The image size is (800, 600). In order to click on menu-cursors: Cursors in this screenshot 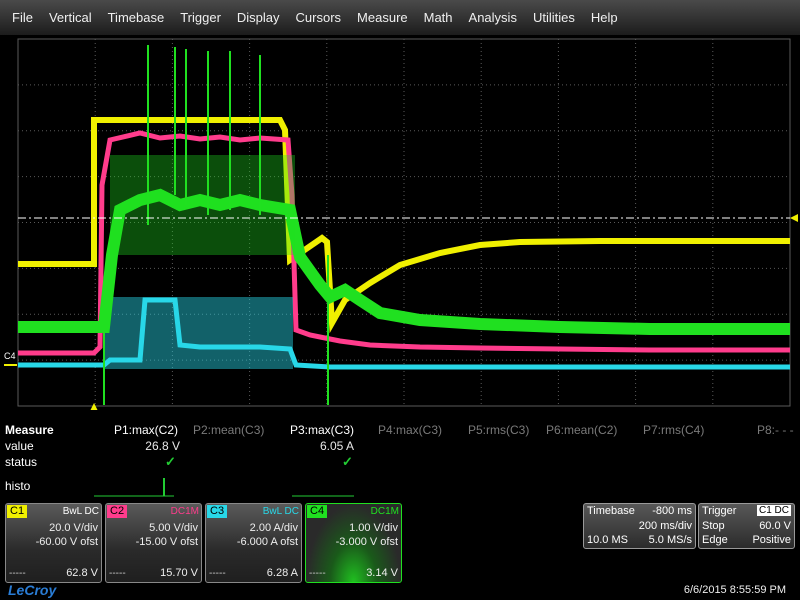, I will do `click(319, 17)`.